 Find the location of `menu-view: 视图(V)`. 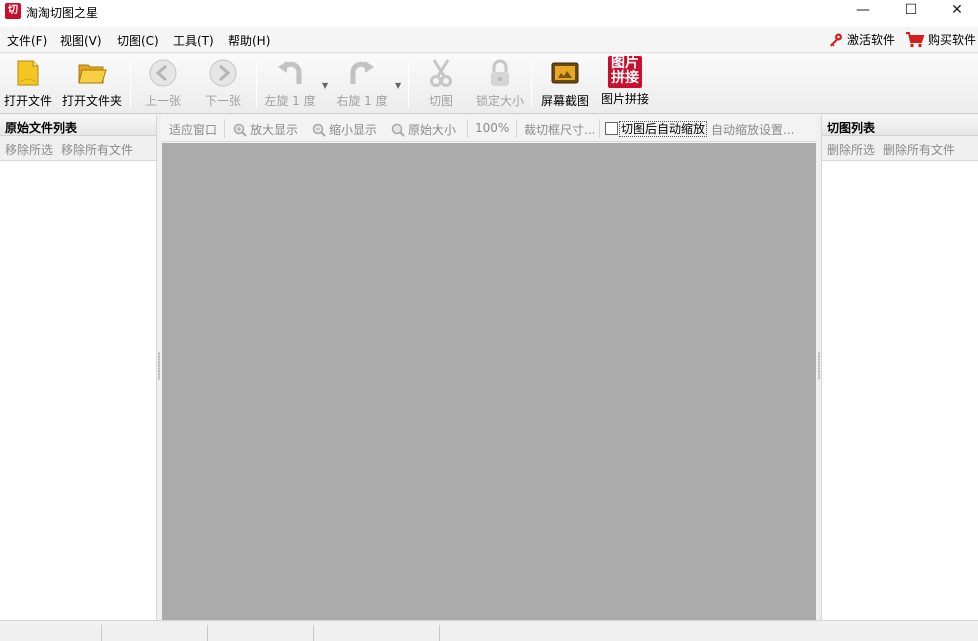

menu-view: 视图(V) is located at coordinates (81, 40).